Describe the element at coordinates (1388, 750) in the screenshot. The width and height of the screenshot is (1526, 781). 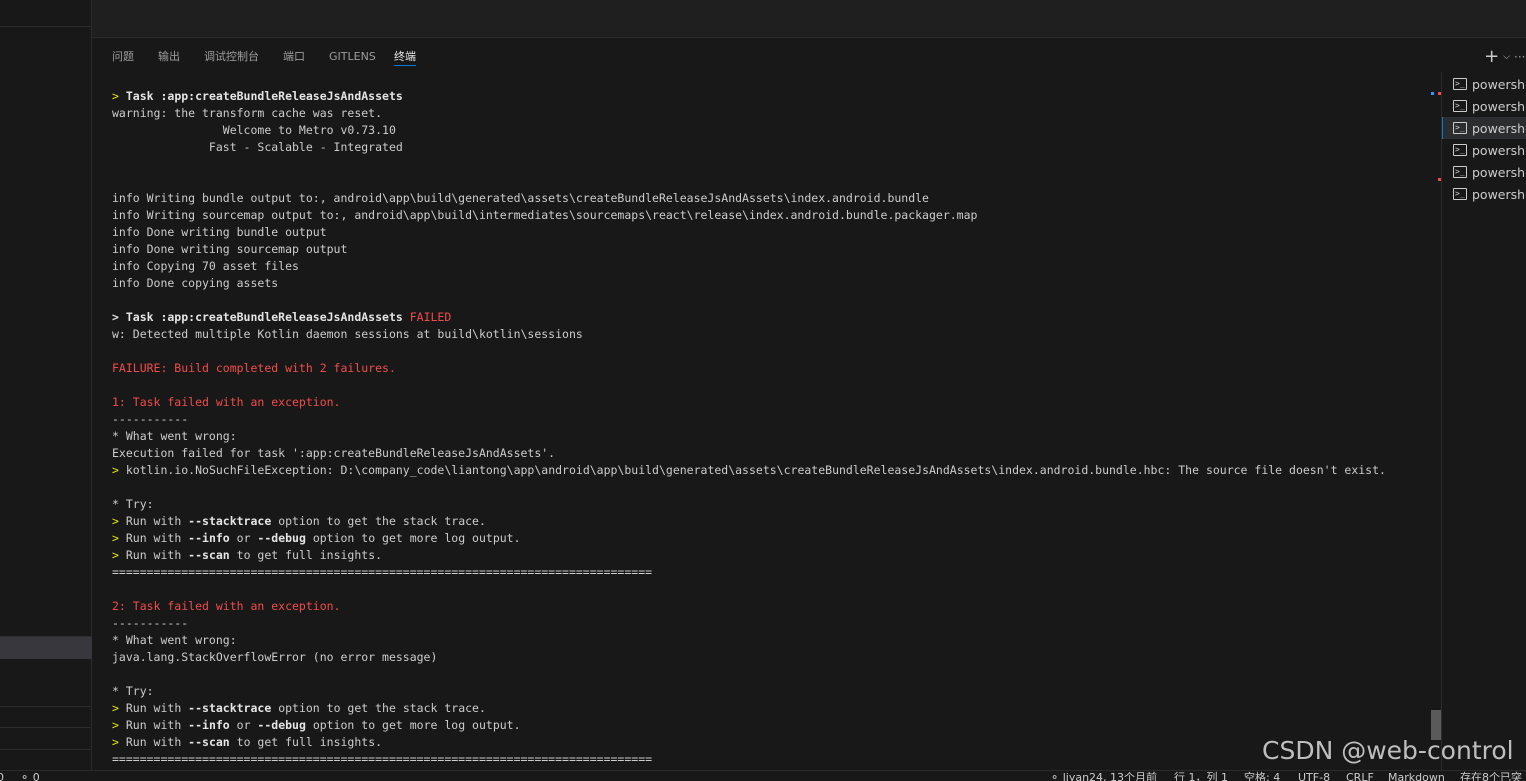
I see `csdn-watermark: CSDN @web-control` at that location.